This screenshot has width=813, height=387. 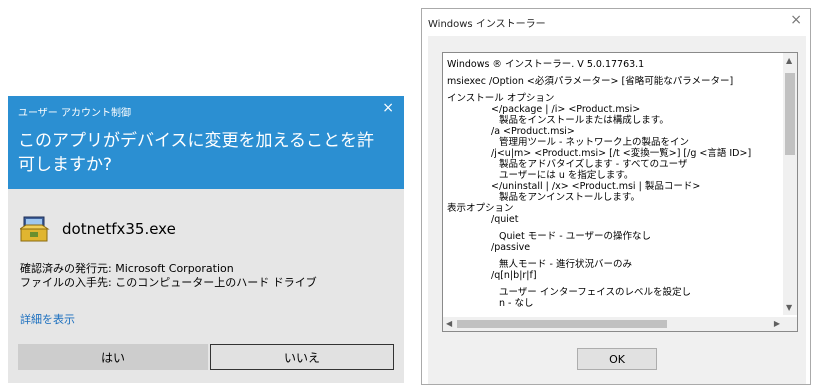 I want to click on ok-button: OK, so click(x=617, y=359).